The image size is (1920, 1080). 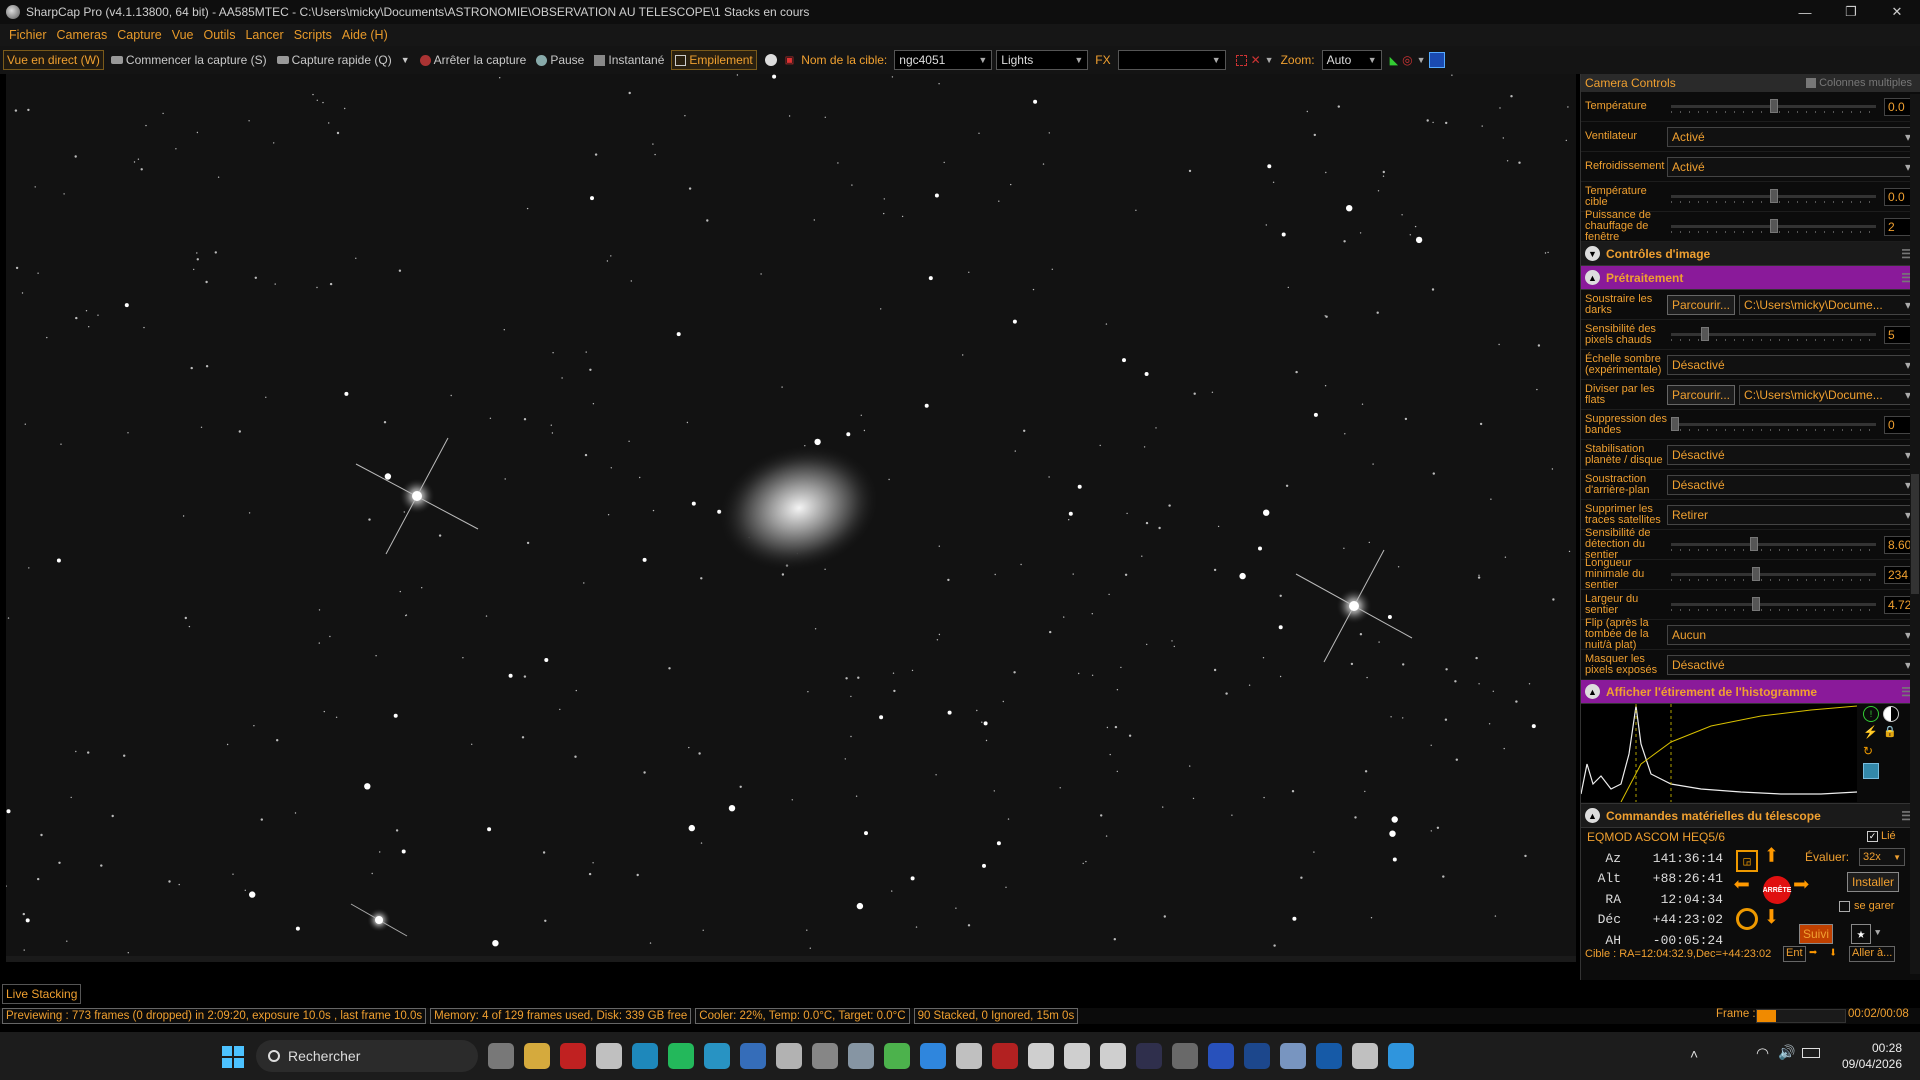 I want to click on reticle-icon: ✕, so click(x=1256, y=60).